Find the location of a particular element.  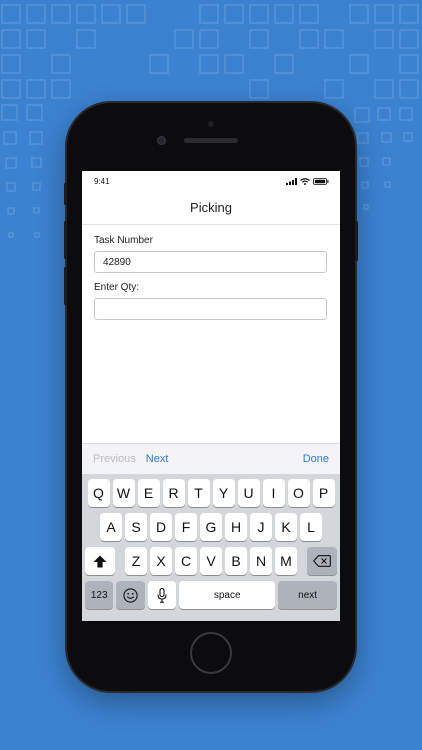

key-d: D is located at coordinates (161, 527).